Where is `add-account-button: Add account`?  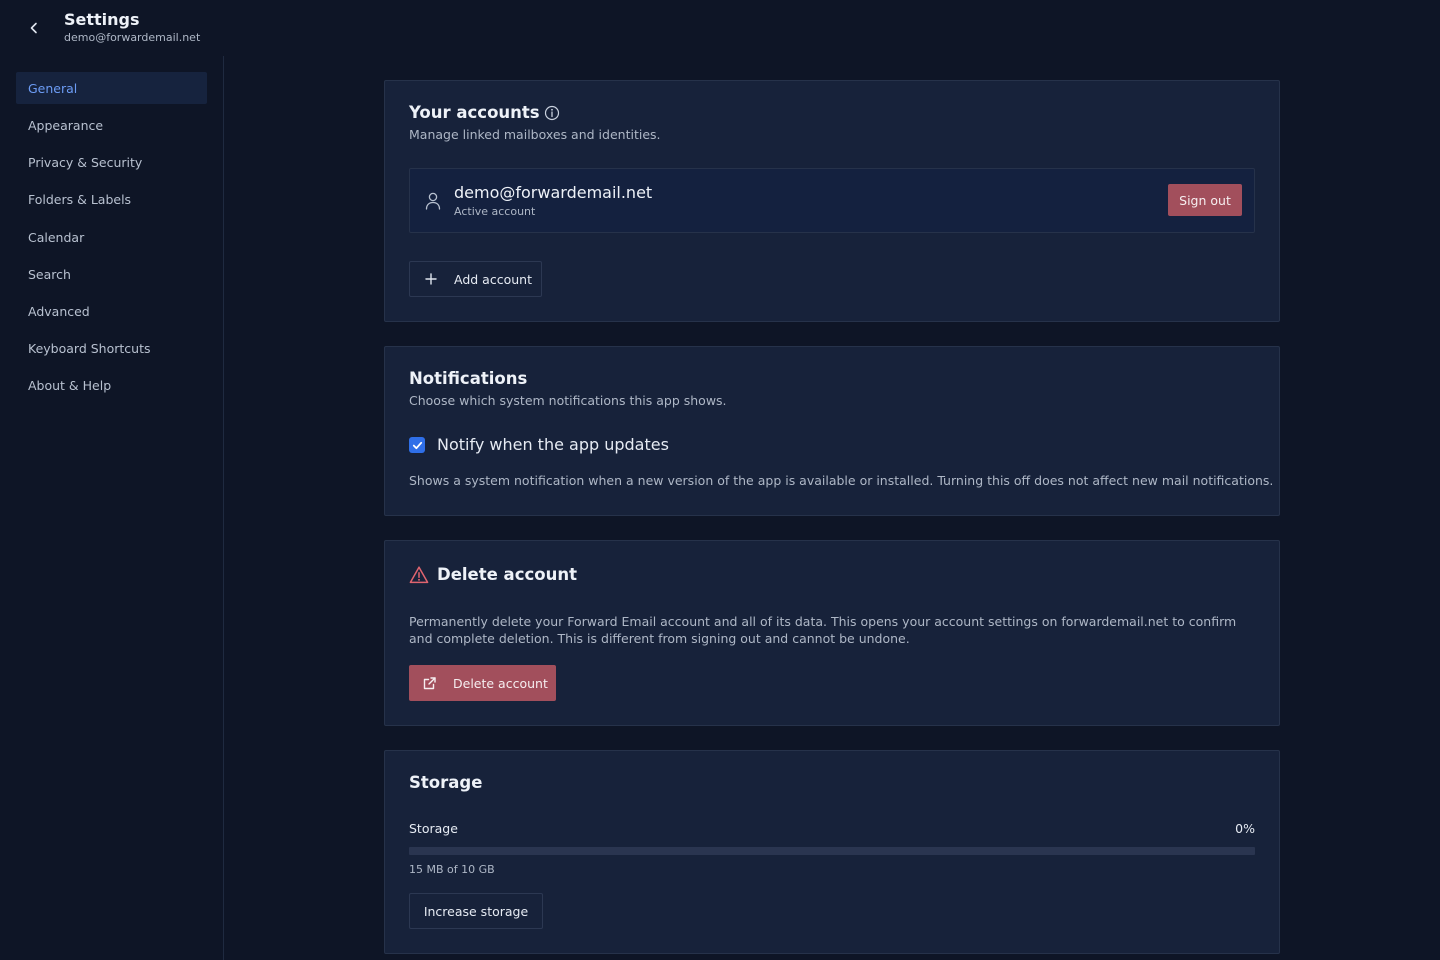 add-account-button: Add account is located at coordinates (475, 279).